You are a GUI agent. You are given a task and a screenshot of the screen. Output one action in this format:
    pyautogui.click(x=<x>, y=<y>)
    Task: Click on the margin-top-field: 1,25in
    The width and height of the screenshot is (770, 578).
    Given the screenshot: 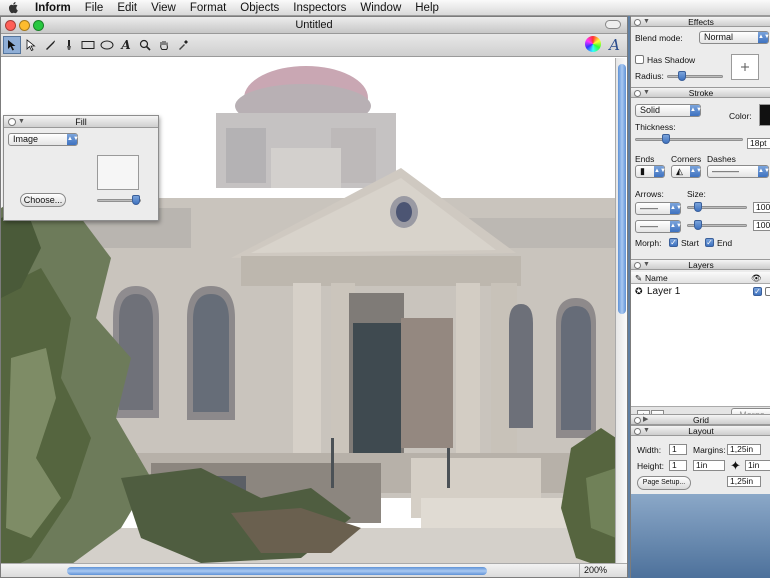 What is the action you would take?
    pyautogui.click(x=744, y=449)
    